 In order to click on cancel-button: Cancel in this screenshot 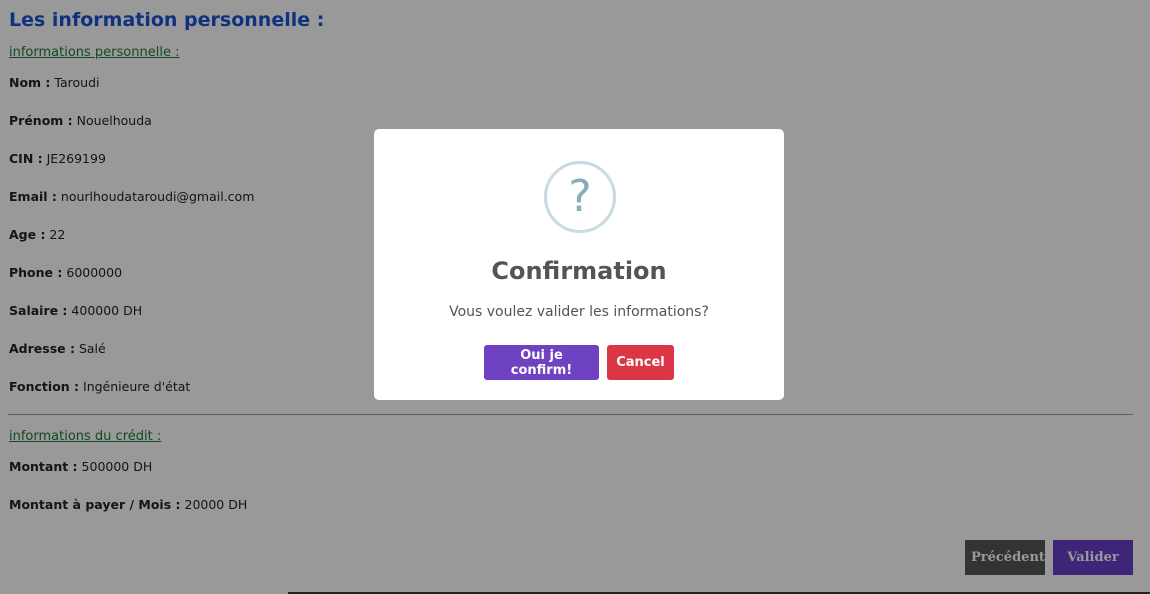, I will do `click(640, 362)`.